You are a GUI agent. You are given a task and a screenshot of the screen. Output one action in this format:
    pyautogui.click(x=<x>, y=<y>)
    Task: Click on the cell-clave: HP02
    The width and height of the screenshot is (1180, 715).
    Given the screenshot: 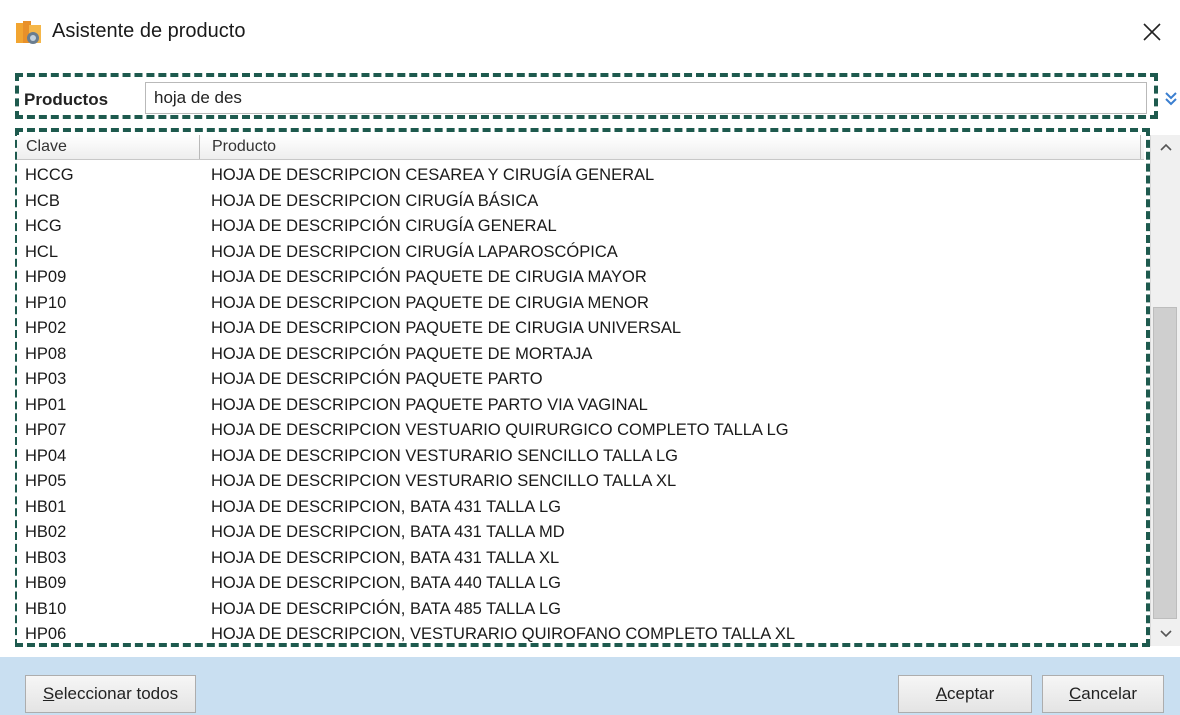 What is the action you would take?
    pyautogui.click(x=46, y=328)
    